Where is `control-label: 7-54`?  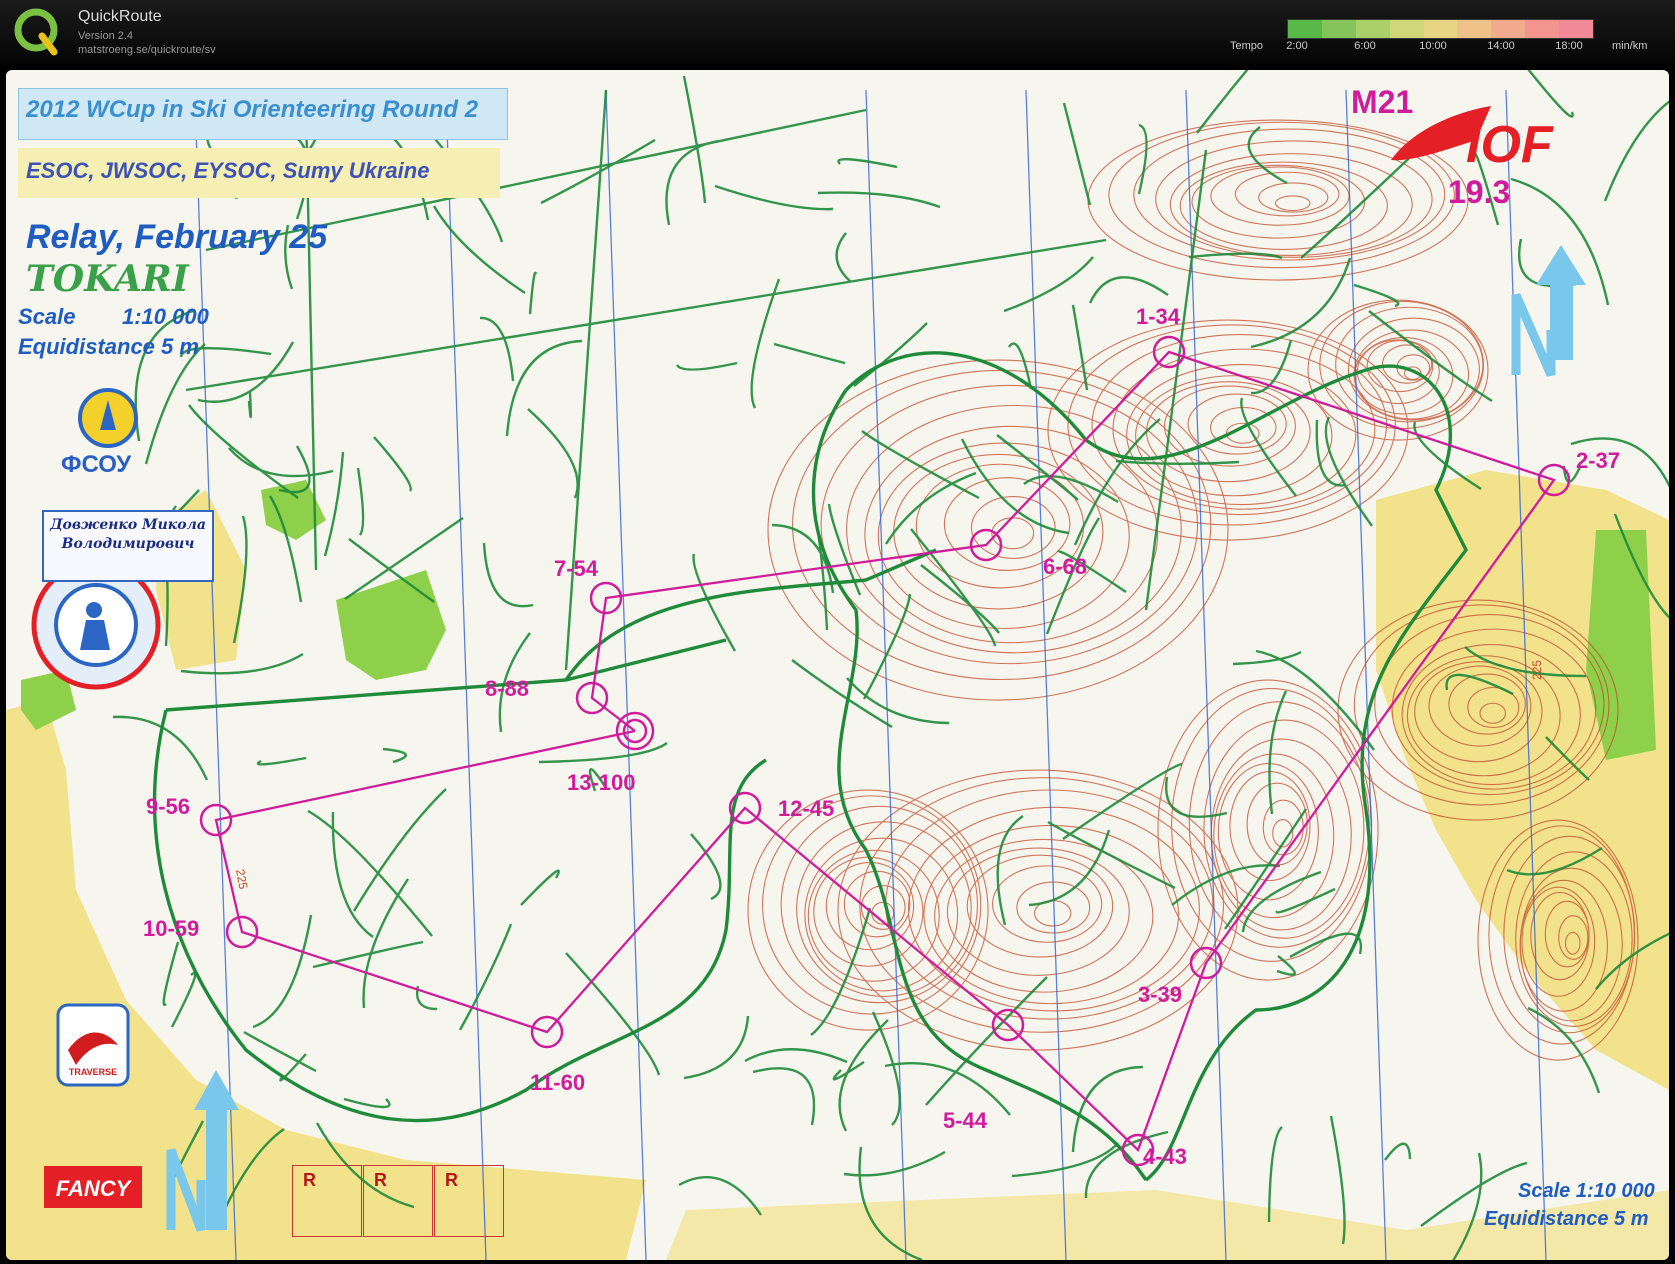 control-label: 7-54 is located at coordinates (576, 568).